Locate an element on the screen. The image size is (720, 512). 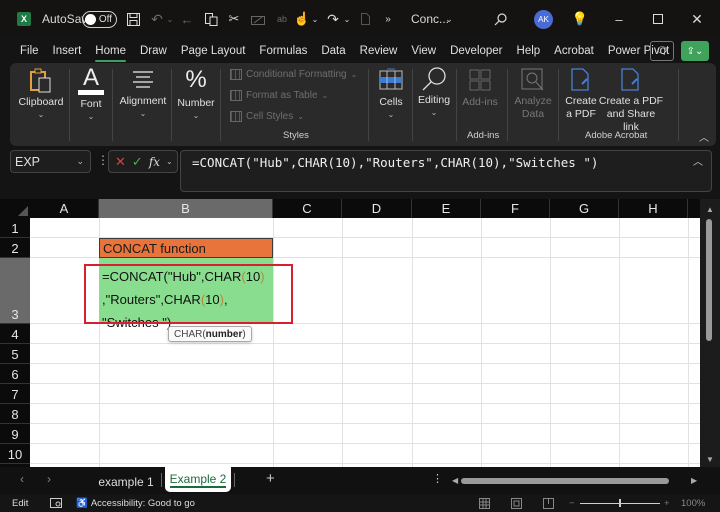
format-as-table-button: Format as Table ⌄ is located at coordinates (279, 95).